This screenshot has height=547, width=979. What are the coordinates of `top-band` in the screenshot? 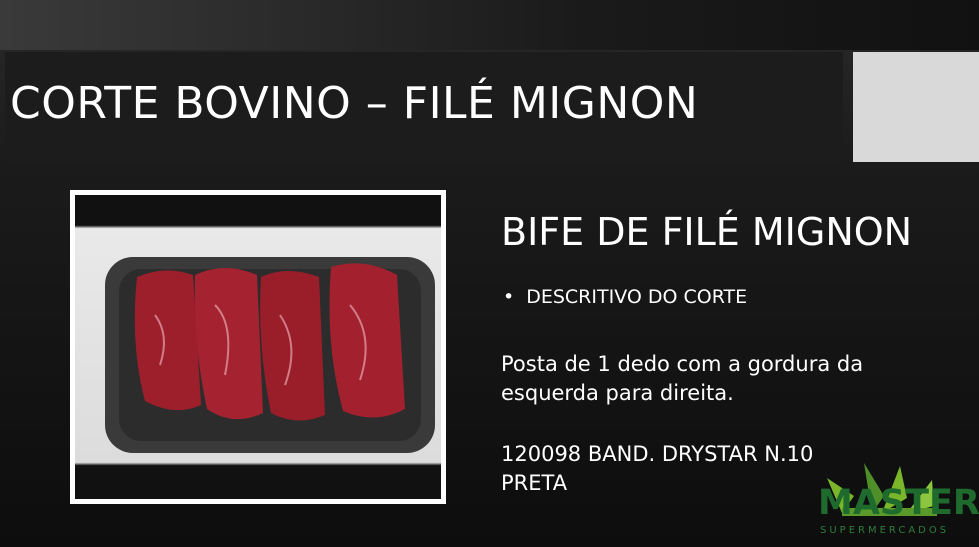 It's located at (489, 25).